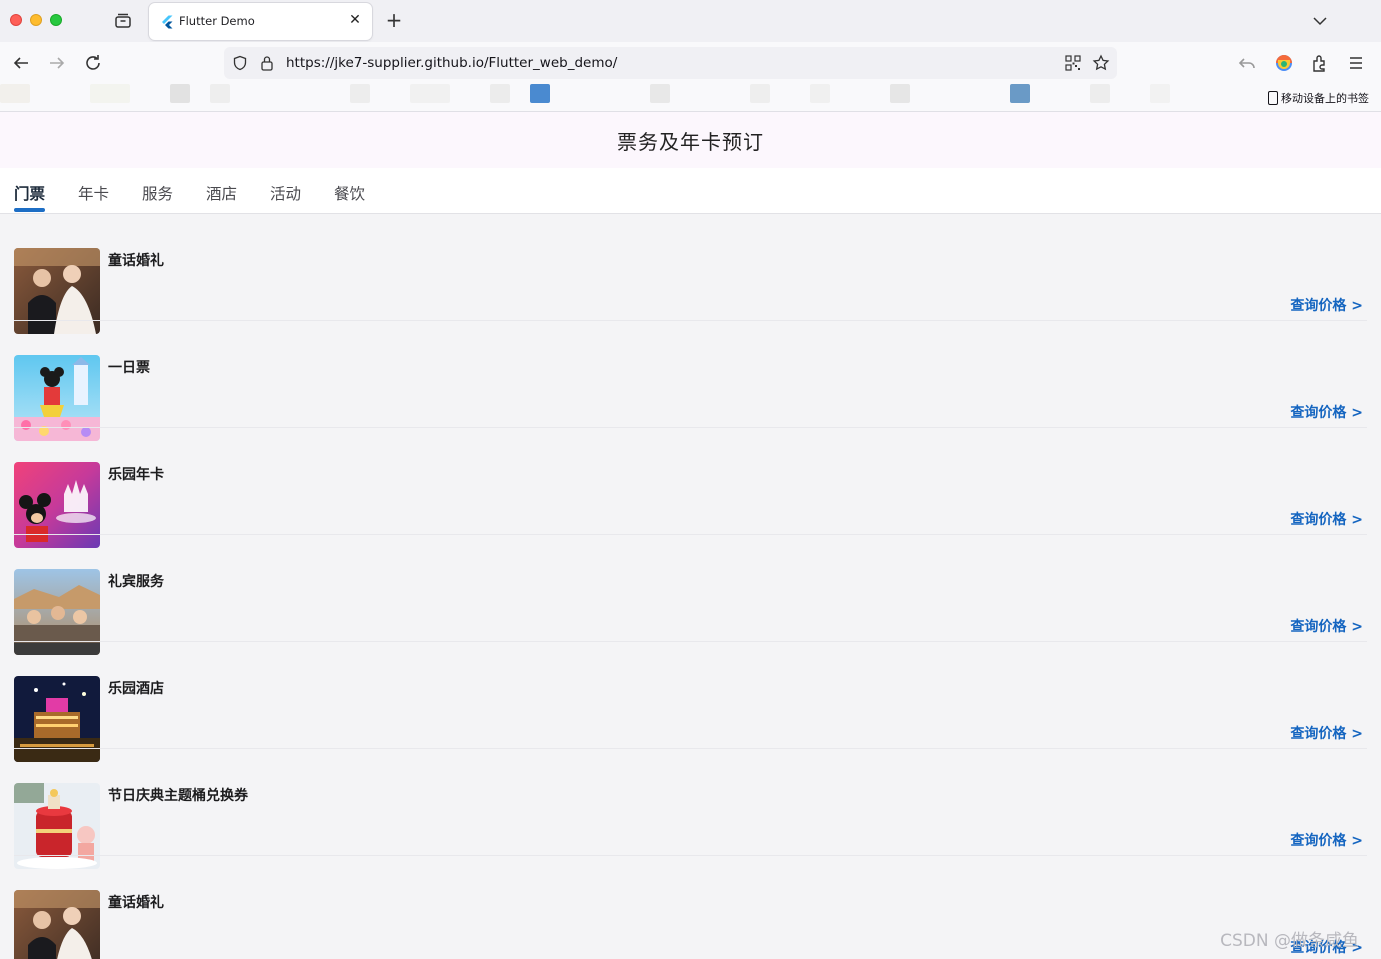 The image size is (1381, 959). Describe the element at coordinates (56, 20) in the screenshot. I see `maximize-window-button` at that location.